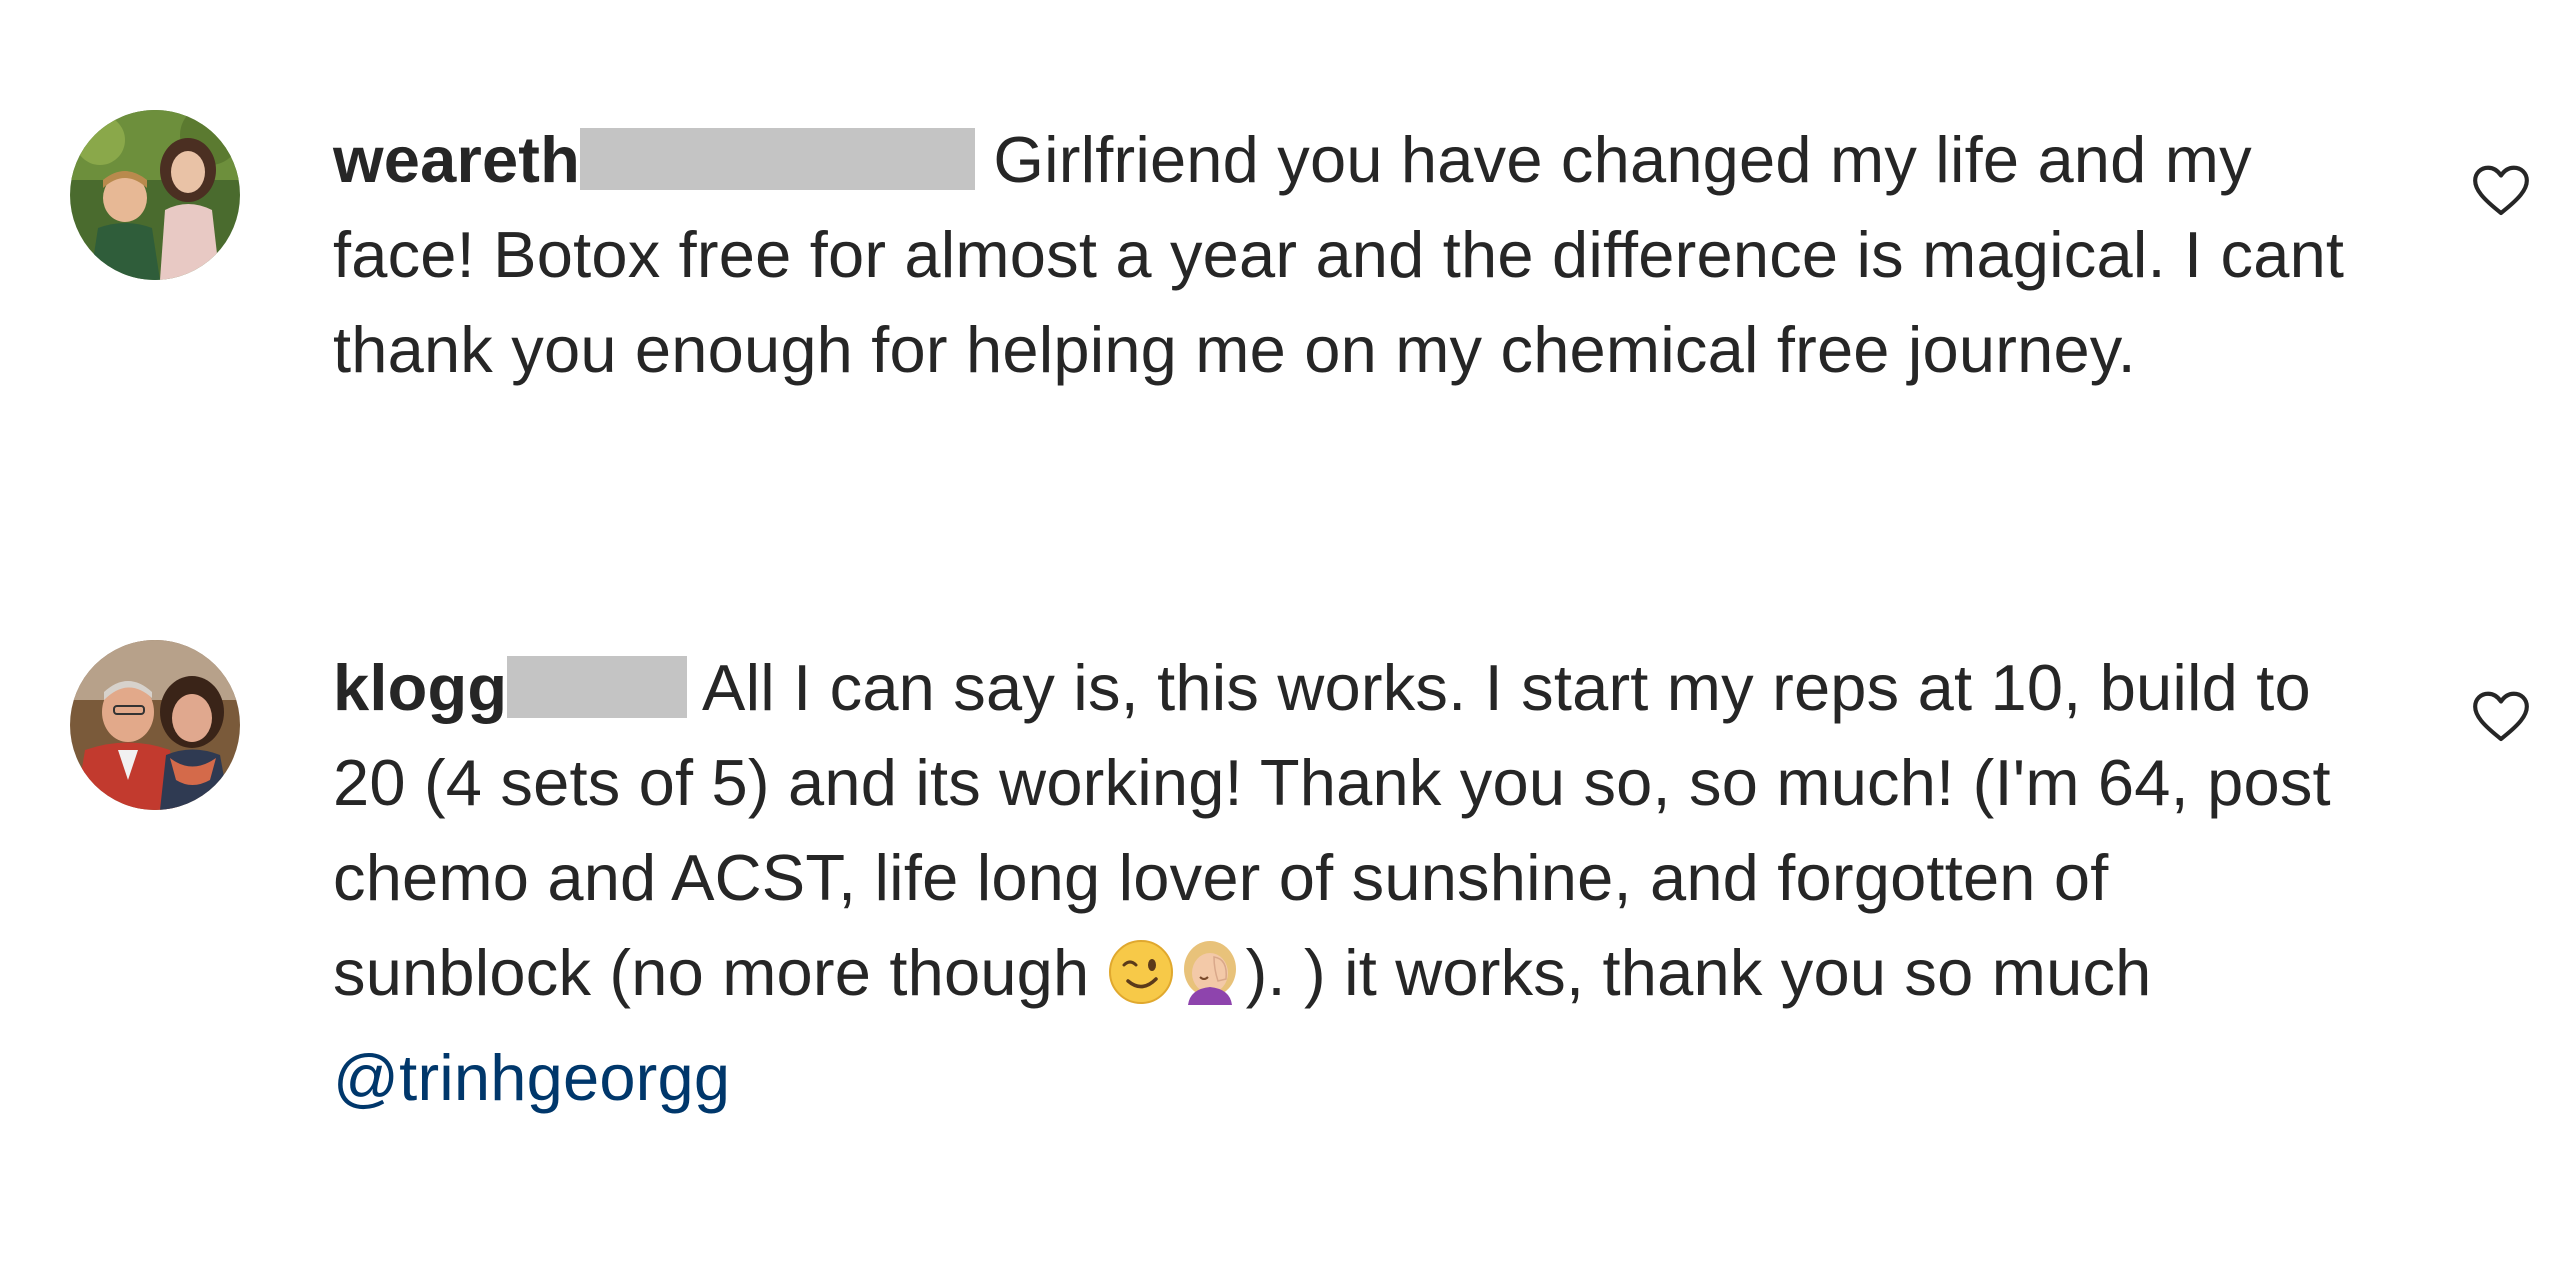  I want to click on comment-username: klogg, so click(420, 687).